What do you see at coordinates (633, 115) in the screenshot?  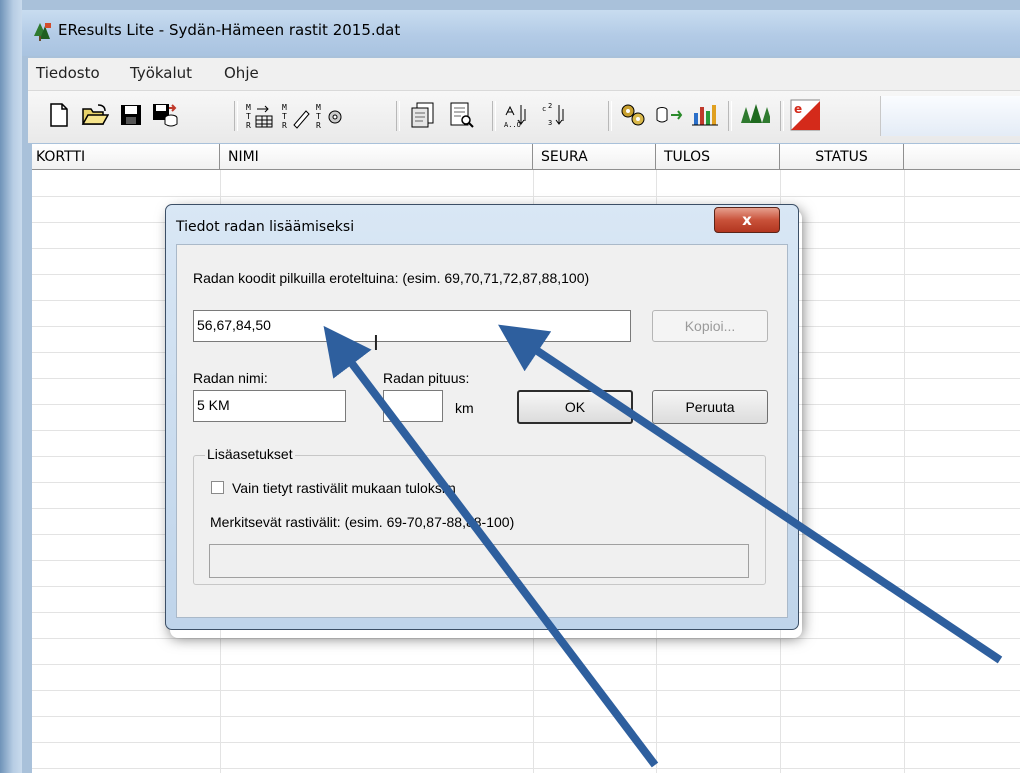 I see `network-gears-icon` at bounding box center [633, 115].